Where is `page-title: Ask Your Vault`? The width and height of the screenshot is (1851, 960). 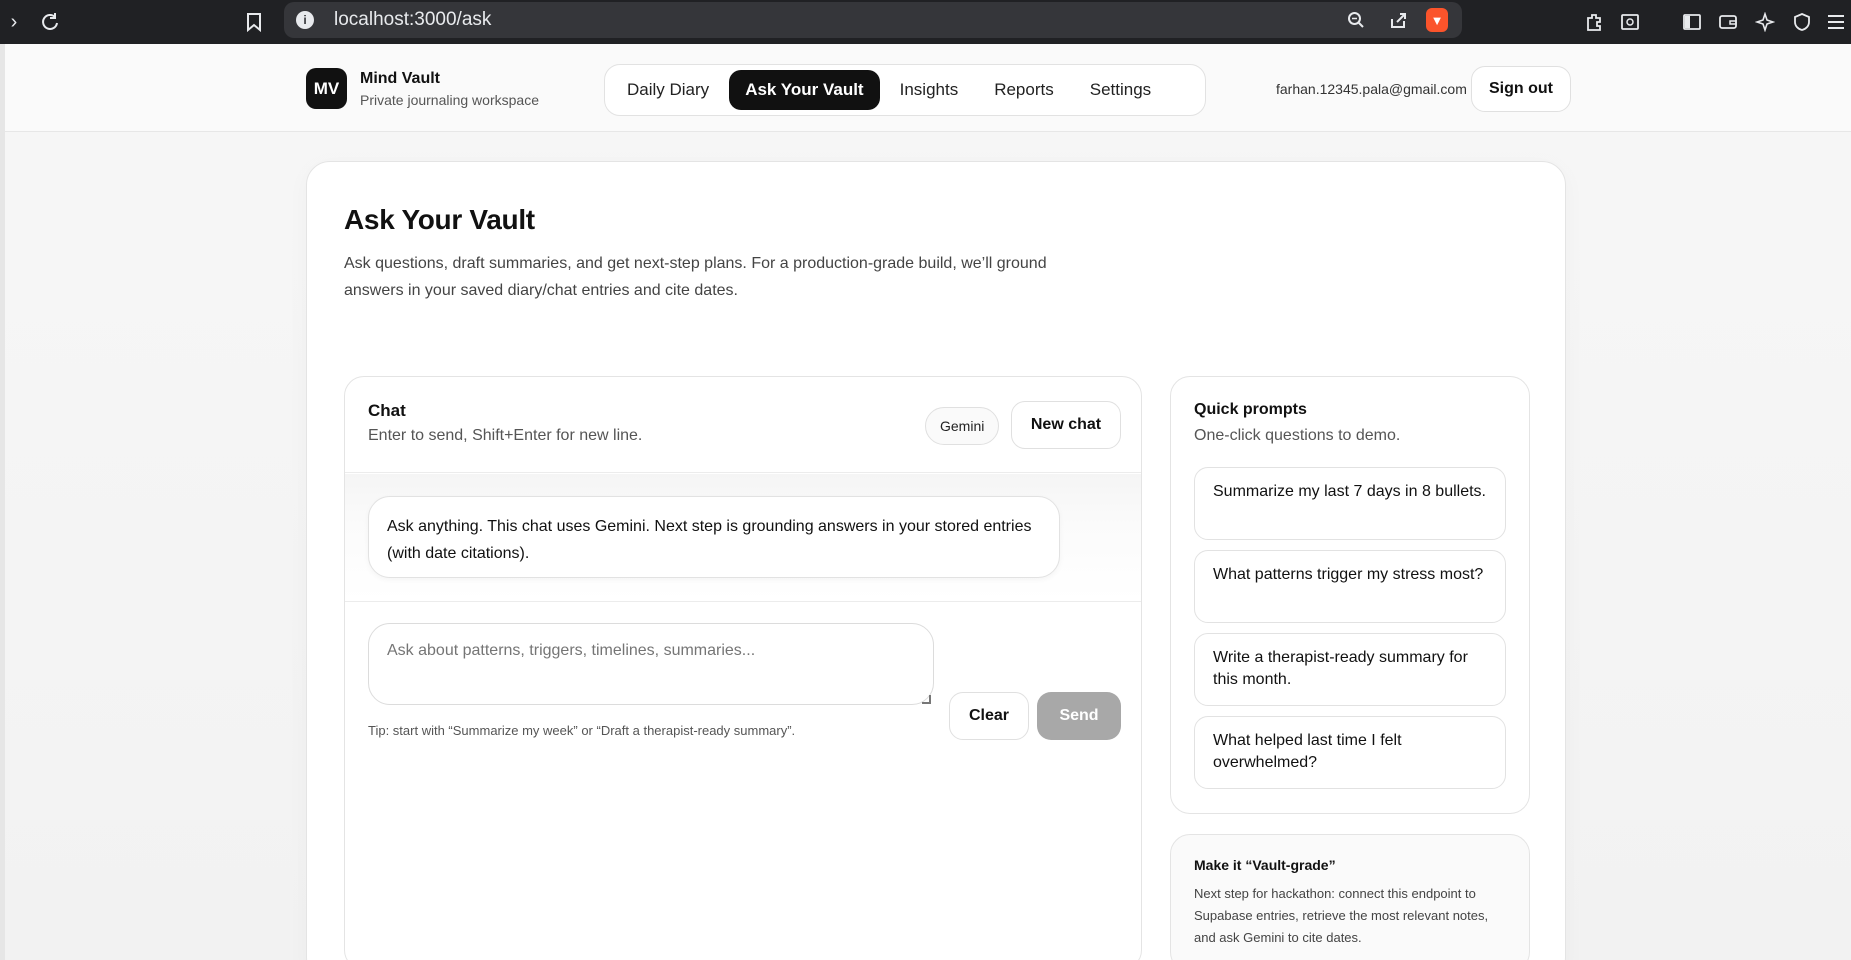
page-title: Ask Your Vault is located at coordinates (439, 219).